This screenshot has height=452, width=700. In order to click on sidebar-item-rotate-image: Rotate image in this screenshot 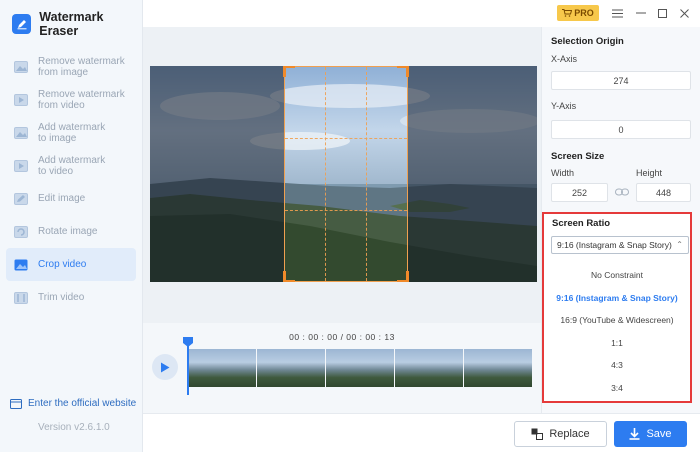, I will do `click(71, 231)`.